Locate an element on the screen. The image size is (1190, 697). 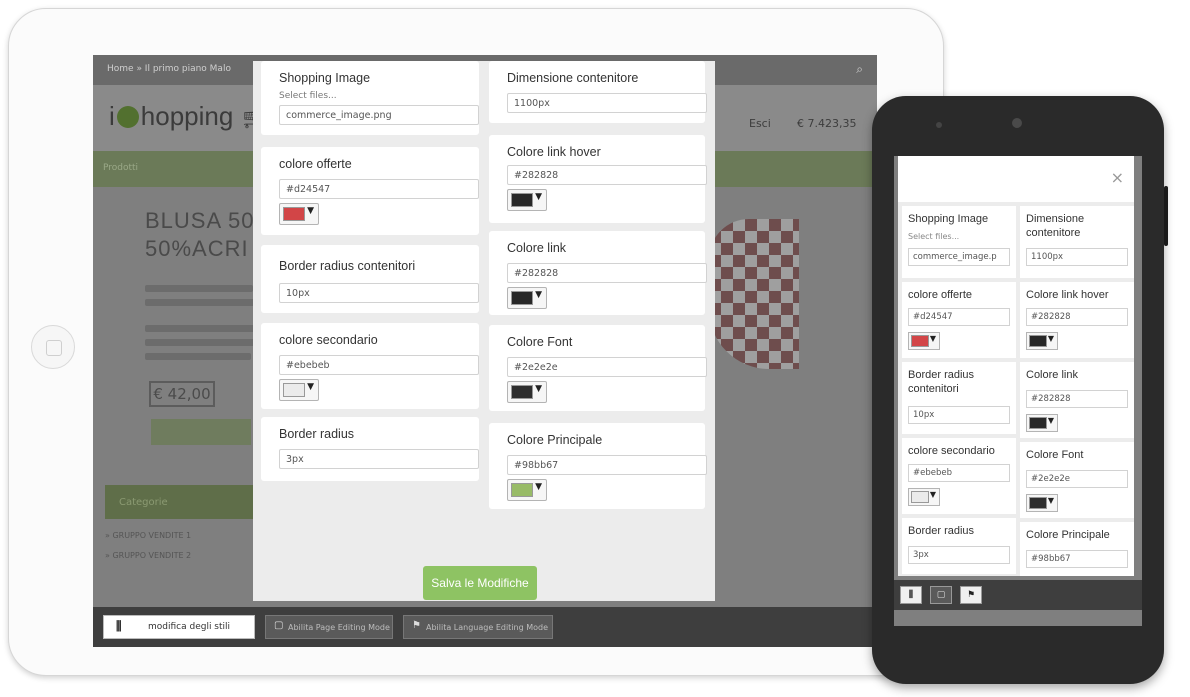
logout-link: Esci is located at coordinates (760, 123).